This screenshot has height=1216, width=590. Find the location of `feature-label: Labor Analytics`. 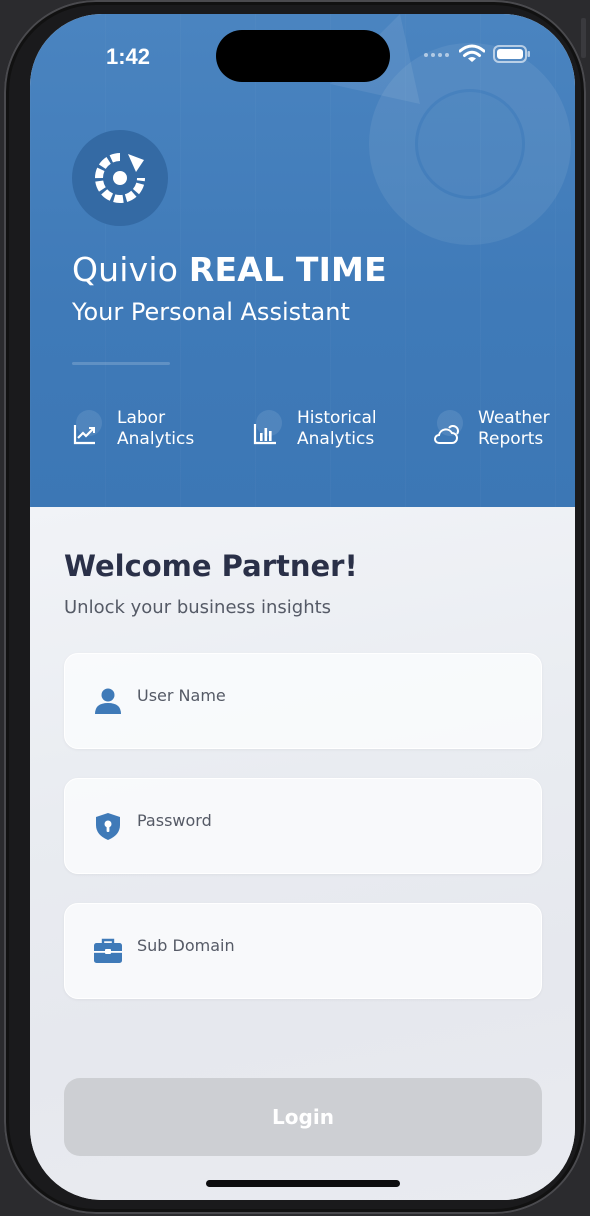

feature-label: Labor Analytics is located at coordinates (156, 428).